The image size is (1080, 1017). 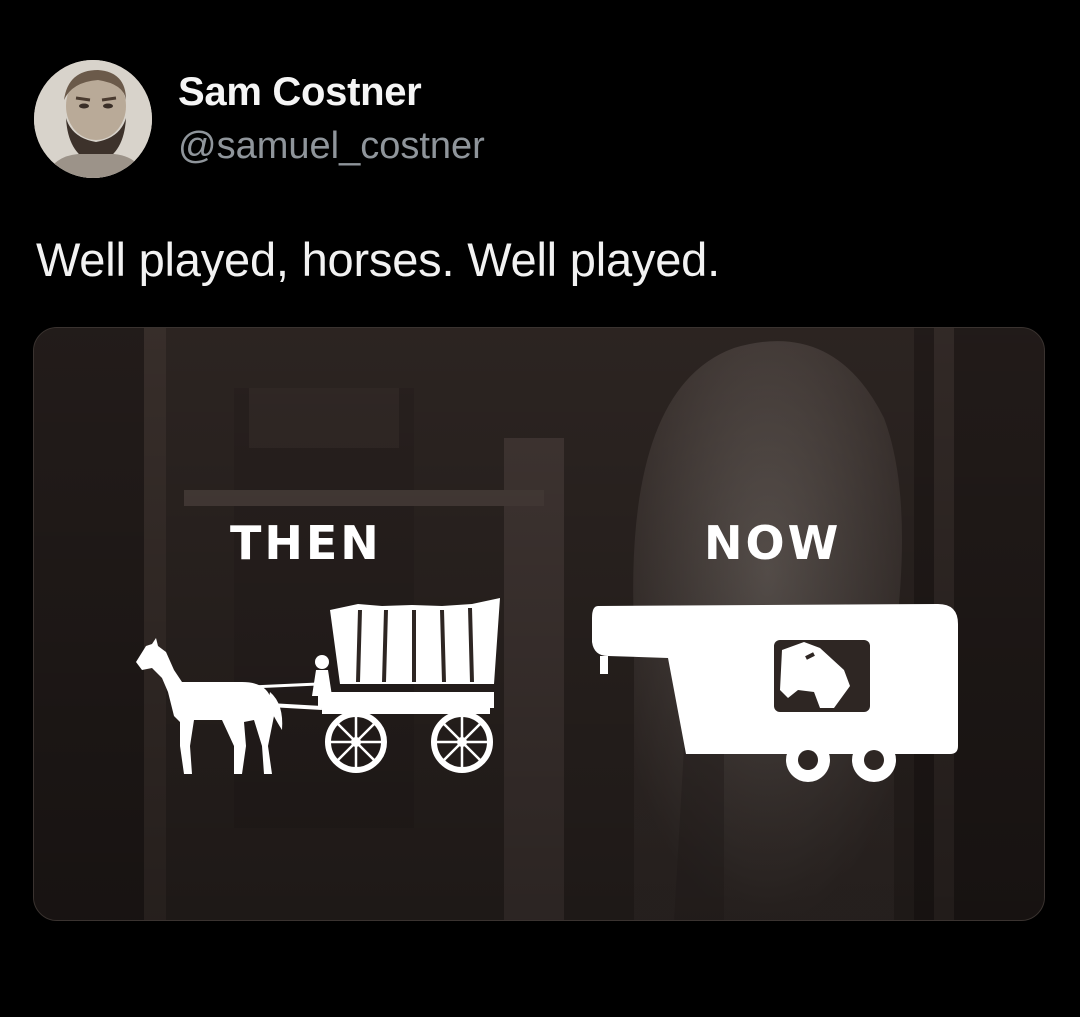 I want to click on tweet-header: Sam Costner @samuel_costner, so click(x=259, y=119).